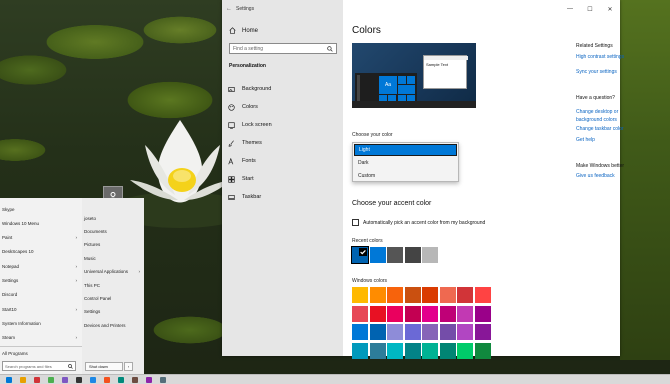  What do you see at coordinates (113, 285) in the screenshot?
I see `start-menu-place-item: This PC` at bounding box center [113, 285].